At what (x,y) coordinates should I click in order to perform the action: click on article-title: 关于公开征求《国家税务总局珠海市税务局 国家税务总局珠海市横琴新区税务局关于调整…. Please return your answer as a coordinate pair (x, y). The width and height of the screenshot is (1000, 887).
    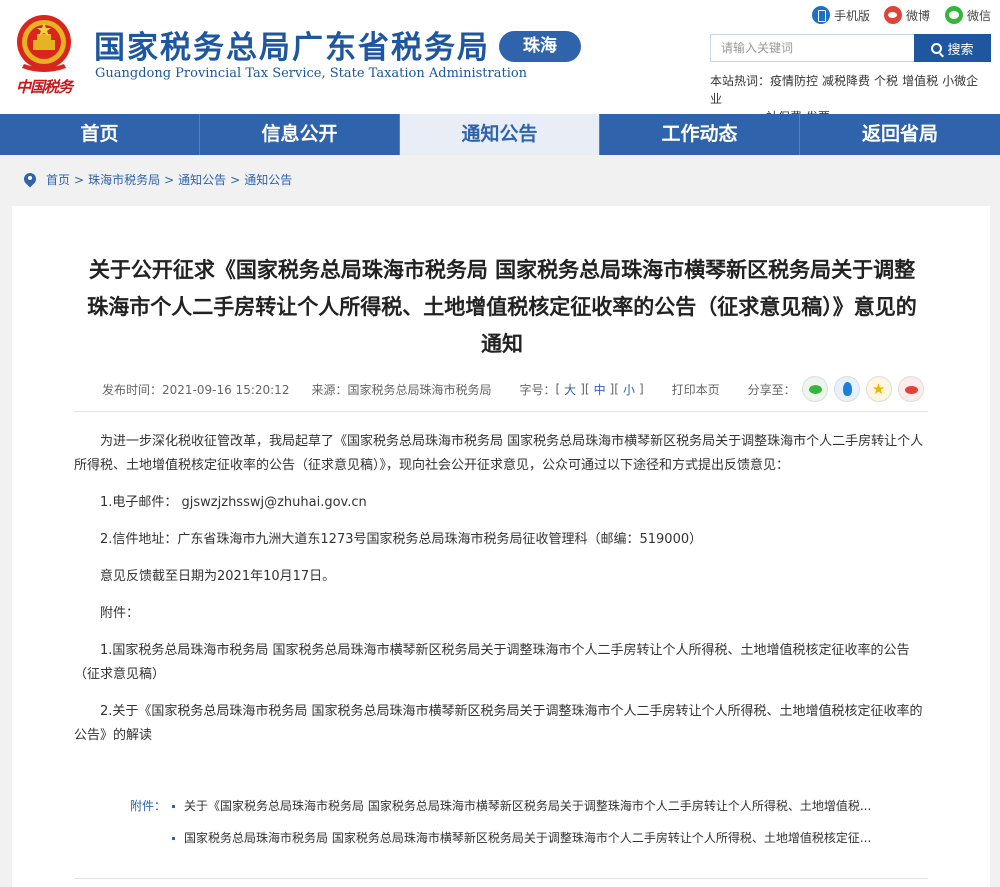
    Looking at the image, I should click on (502, 307).